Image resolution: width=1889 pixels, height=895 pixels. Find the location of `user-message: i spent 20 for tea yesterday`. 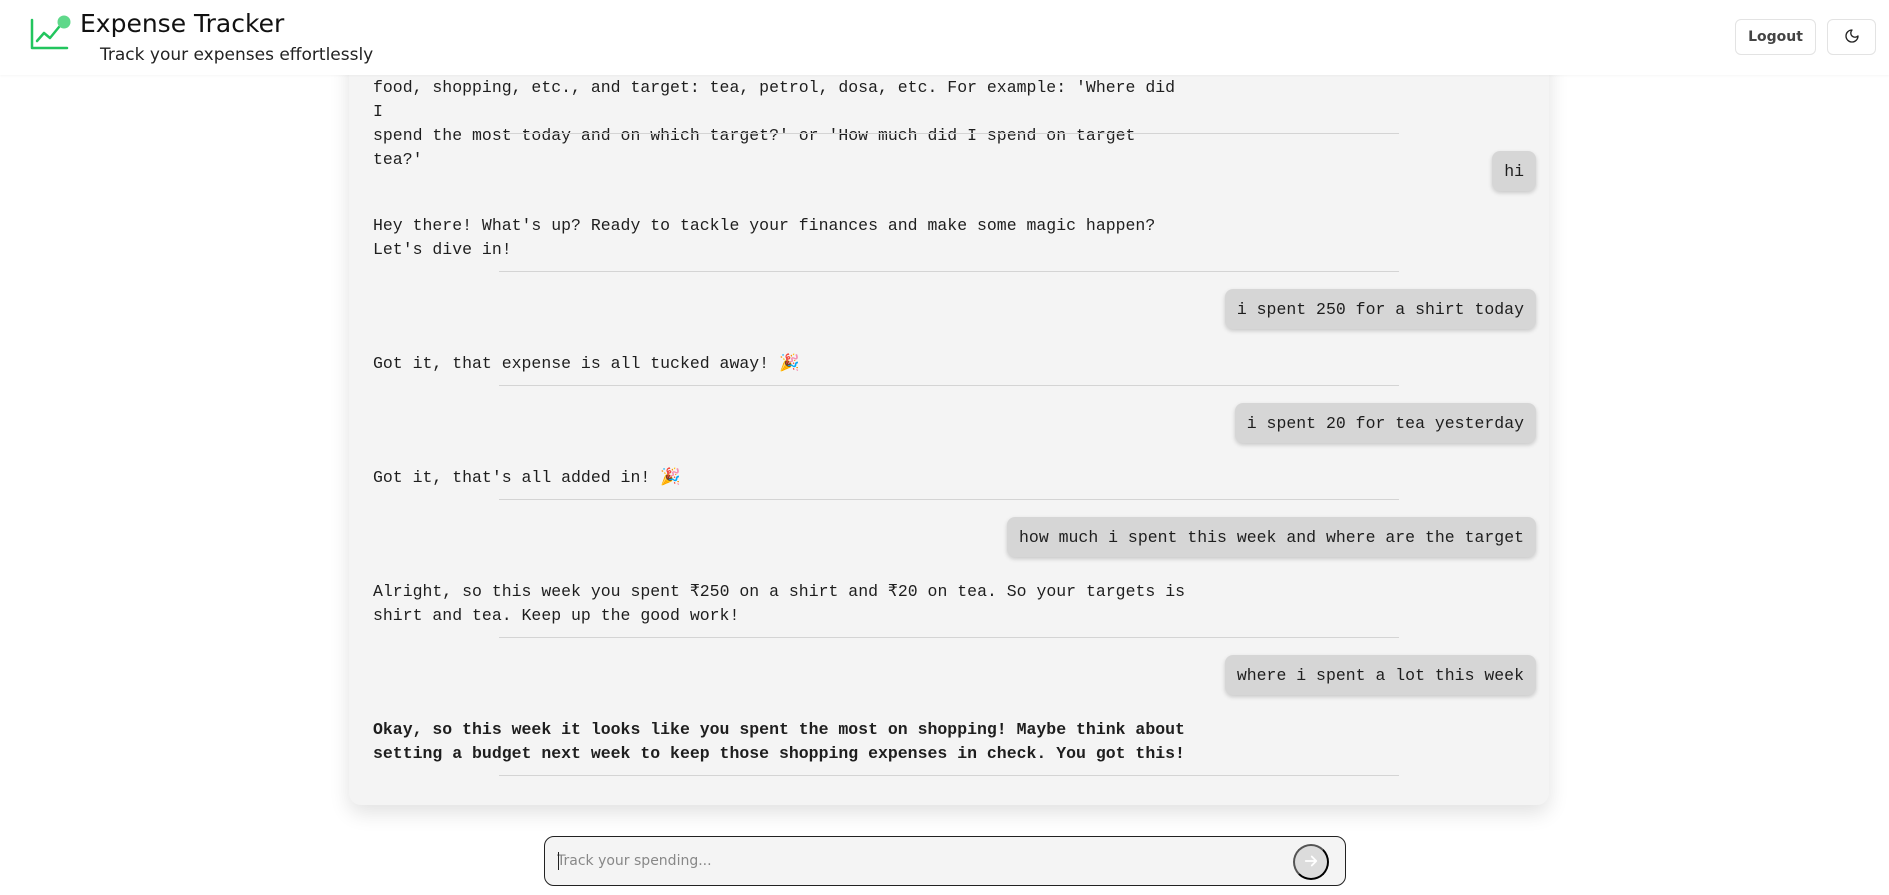

user-message: i spent 20 for tea yesterday is located at coordinates (1385, 423).